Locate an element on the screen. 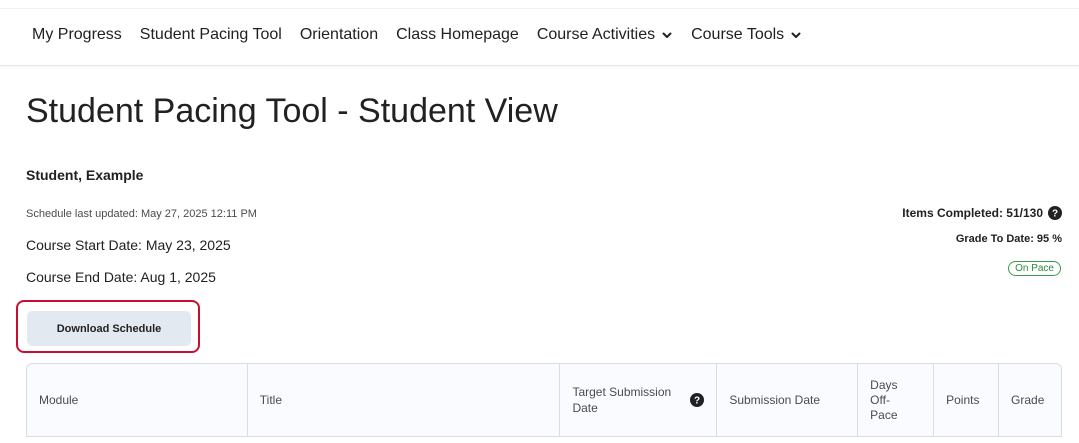  nav-item-label: Student Pacing Tool is located at coordinates (210, 34).